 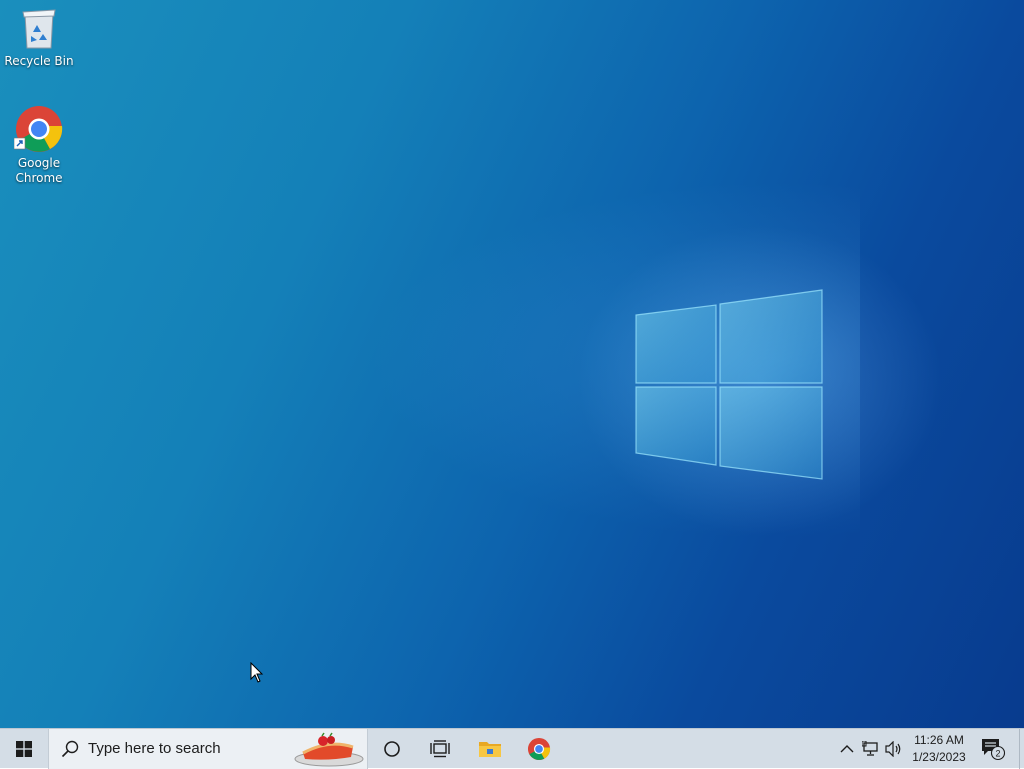 I want to click on chrome-taskbar-button, so click(x=539, y=749).